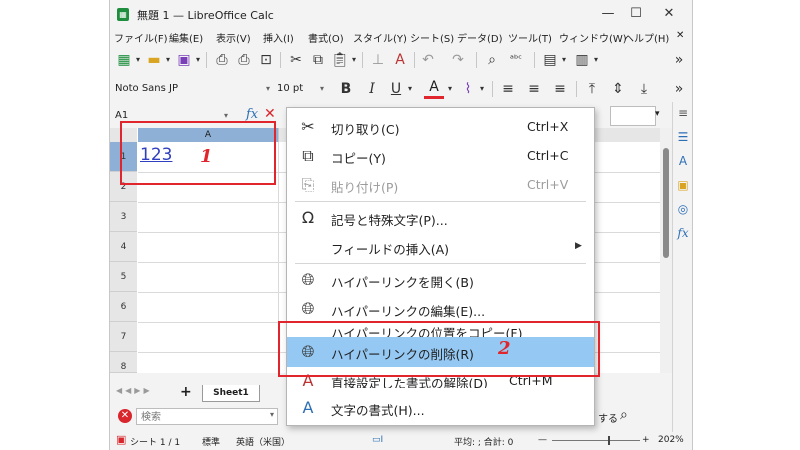 The height and width of the screenshot is (450, 800). I want to click on menu-window: ウィンドウ(W), so click(593, 37).